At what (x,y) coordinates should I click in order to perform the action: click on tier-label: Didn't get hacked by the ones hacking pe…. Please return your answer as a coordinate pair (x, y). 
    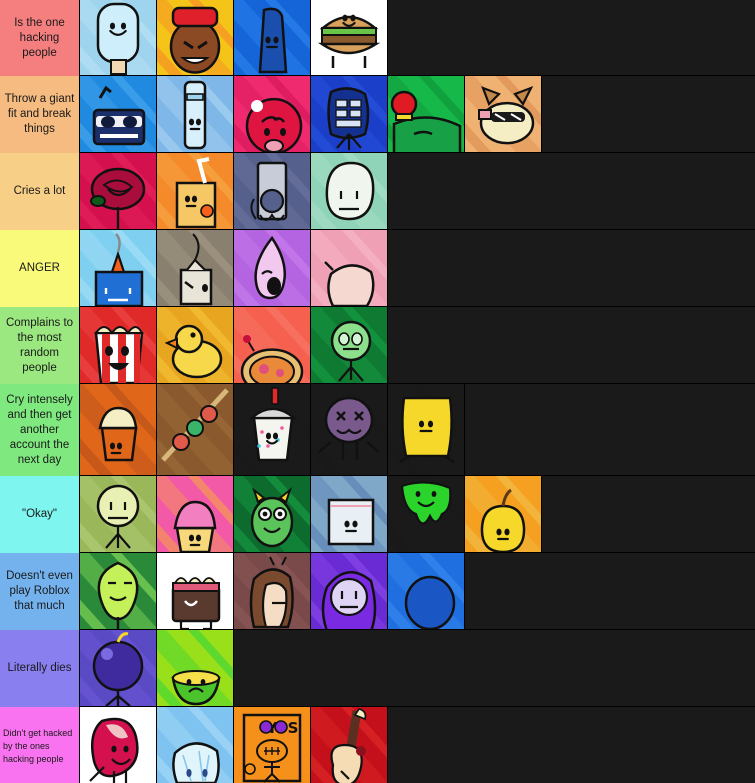
    Looking at the image, I should click on (40, 745).